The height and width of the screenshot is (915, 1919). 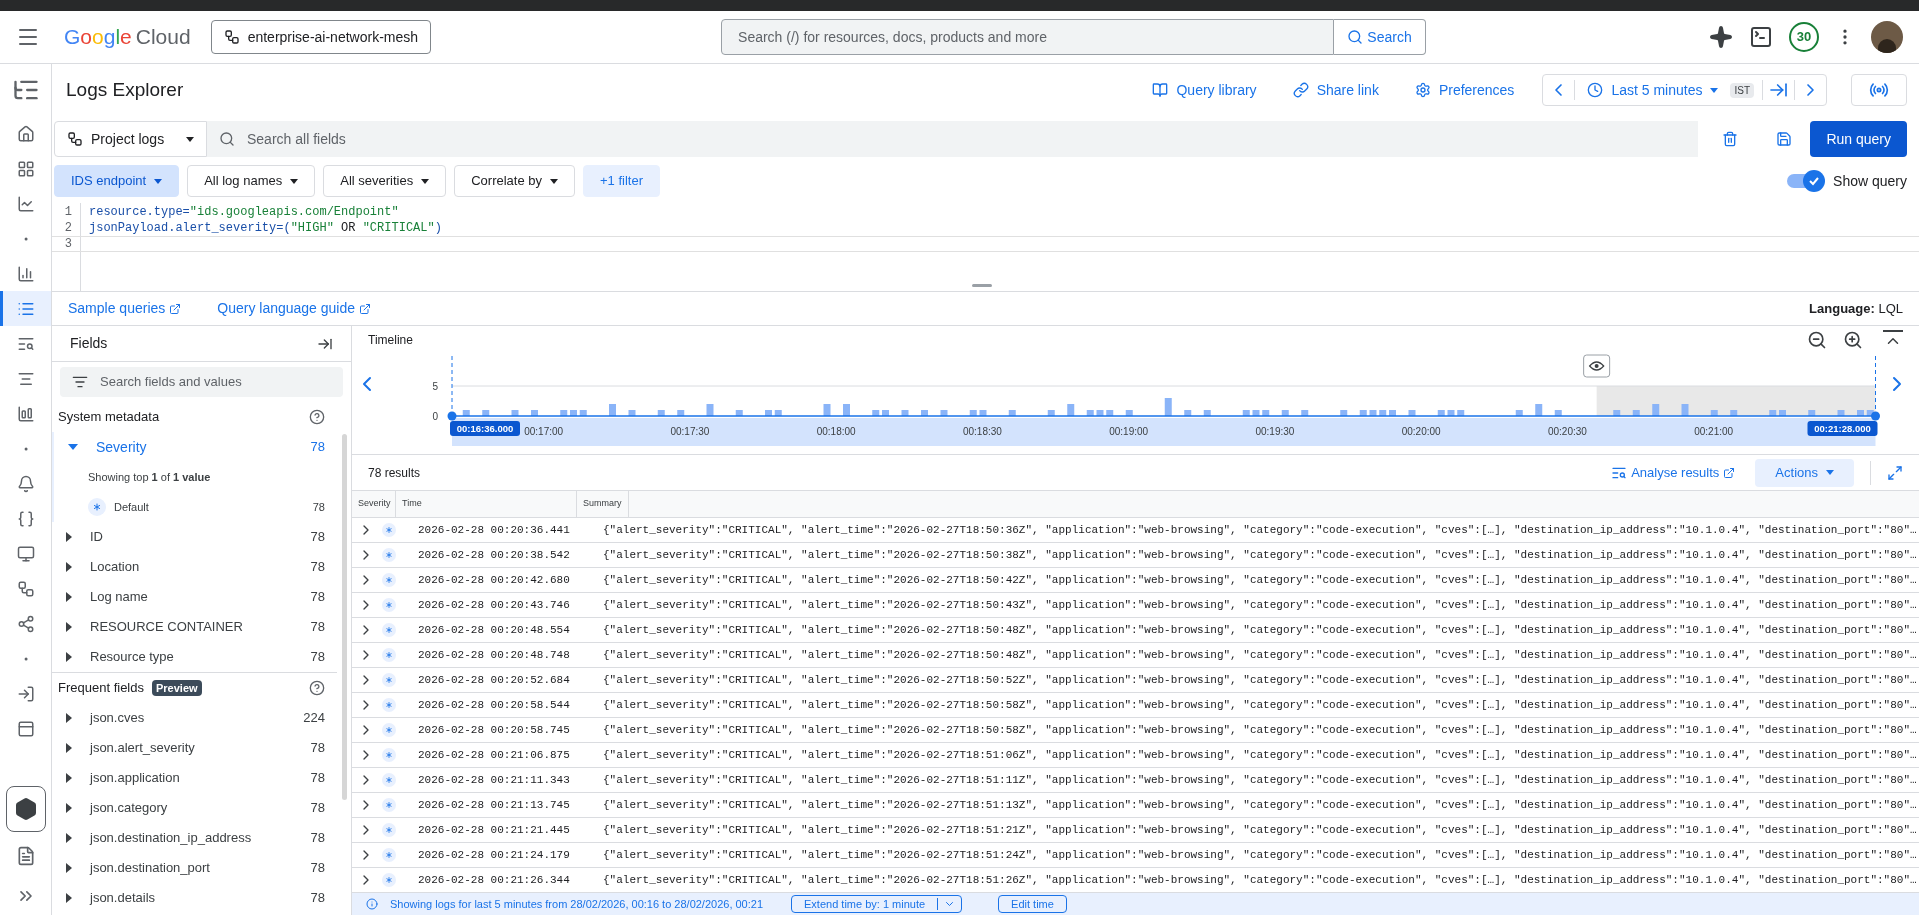 I want to click on field-row: json.destination_port 78, so click(x=194, y=868).